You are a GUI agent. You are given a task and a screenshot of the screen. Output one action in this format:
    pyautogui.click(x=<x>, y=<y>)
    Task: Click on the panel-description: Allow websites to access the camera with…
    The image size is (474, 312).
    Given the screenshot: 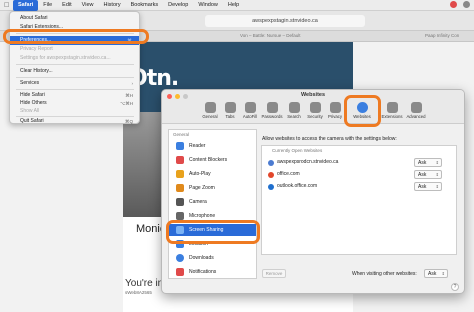 What is the action you would take?
    pyautogui.click(x=329, y=139)
    